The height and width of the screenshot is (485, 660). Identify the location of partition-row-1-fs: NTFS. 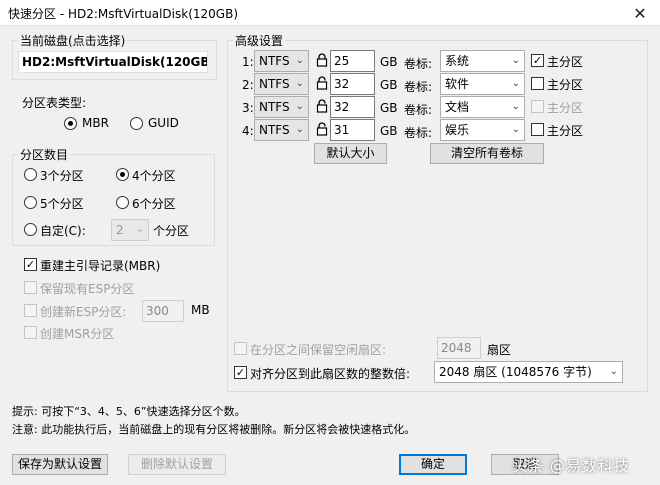
(274, 61).